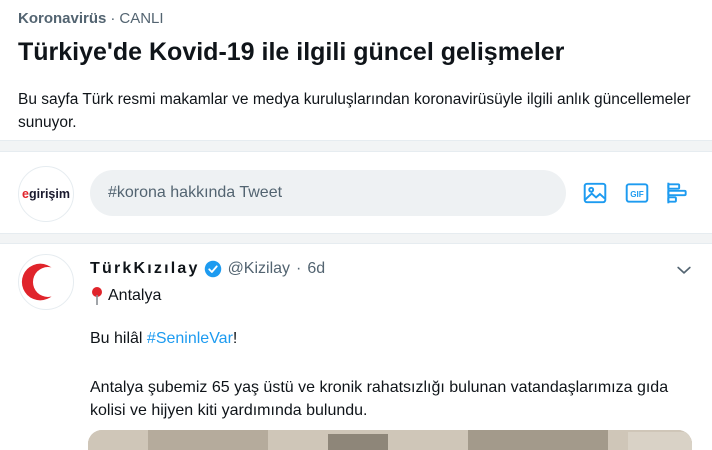 The width and height of the screenshot is (712, 450). What do you see at coordinates (235, 338) in the screenshot?
I see `tweet-text-suffix: !` at bounding box center [235, 338].